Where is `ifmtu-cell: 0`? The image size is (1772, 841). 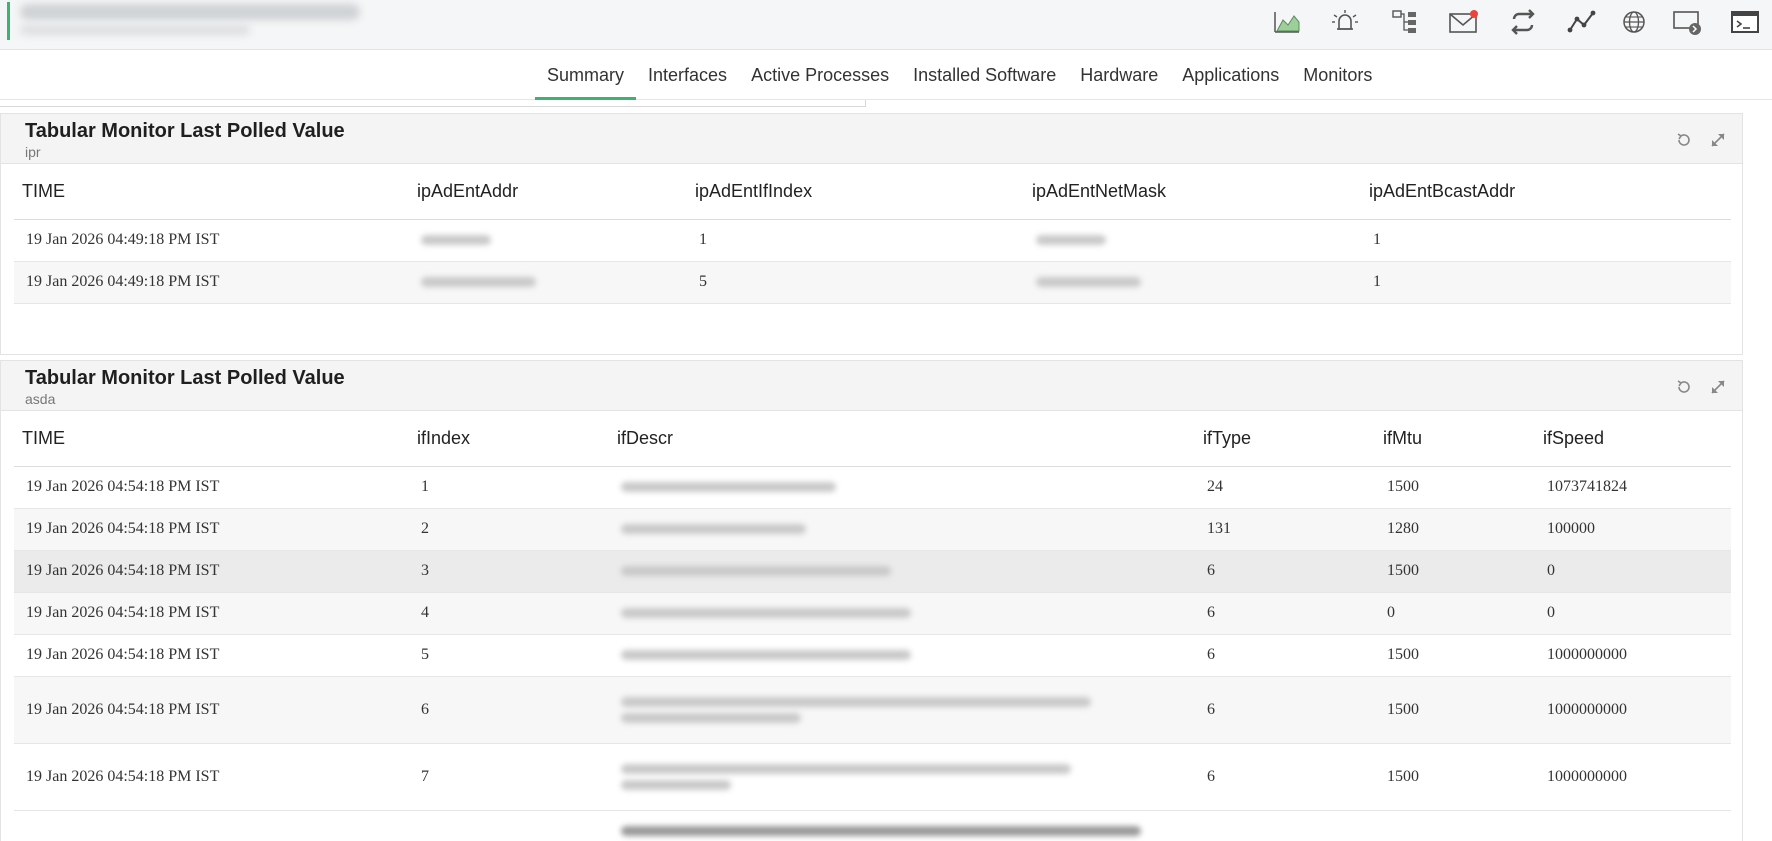
ifmtu-cell: 0 is located at coordinates (1455, 613).